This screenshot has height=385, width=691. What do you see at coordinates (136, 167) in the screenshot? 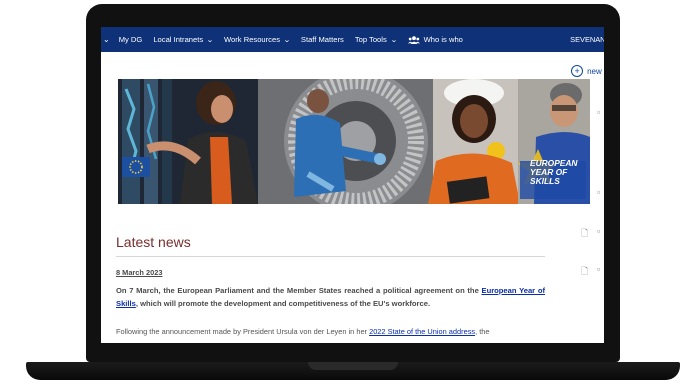
I see `eu-flag-icon` at bounding box center [136, 167].